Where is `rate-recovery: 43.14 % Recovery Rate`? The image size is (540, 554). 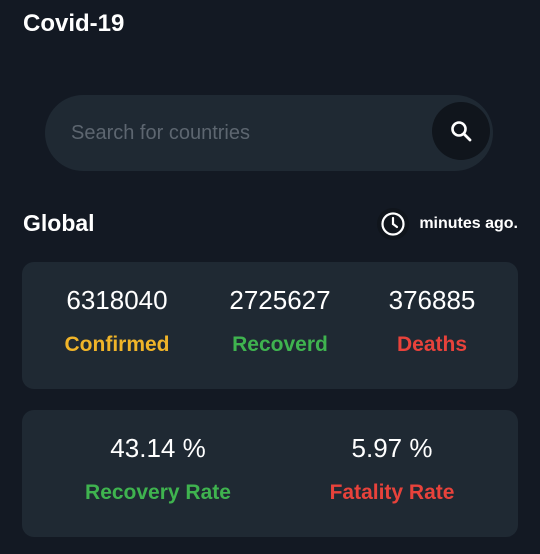
rate-recovery: 43.14 % Recovery Rate is located at coordinates (158, 469).